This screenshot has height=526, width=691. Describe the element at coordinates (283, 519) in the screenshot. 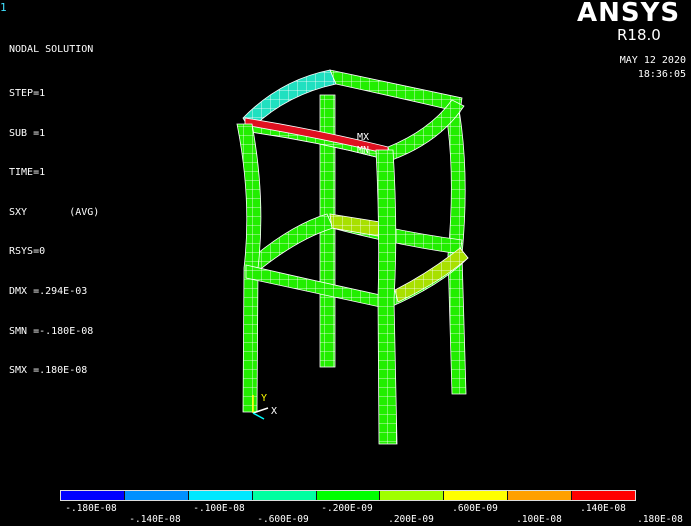

I see `legend-tick-label: -.600E-09` at that location.